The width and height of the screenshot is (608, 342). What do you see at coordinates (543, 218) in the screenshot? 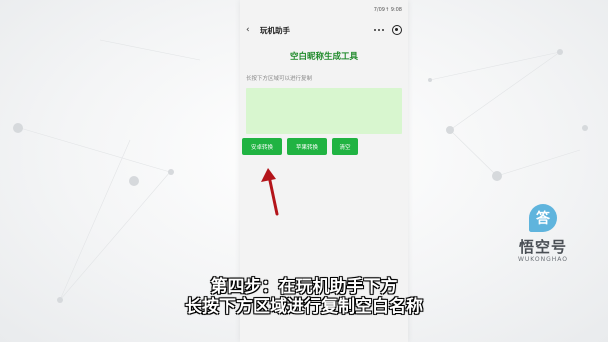
I see `logo-bubble-icon: 答` at bounding box center [543, 218].